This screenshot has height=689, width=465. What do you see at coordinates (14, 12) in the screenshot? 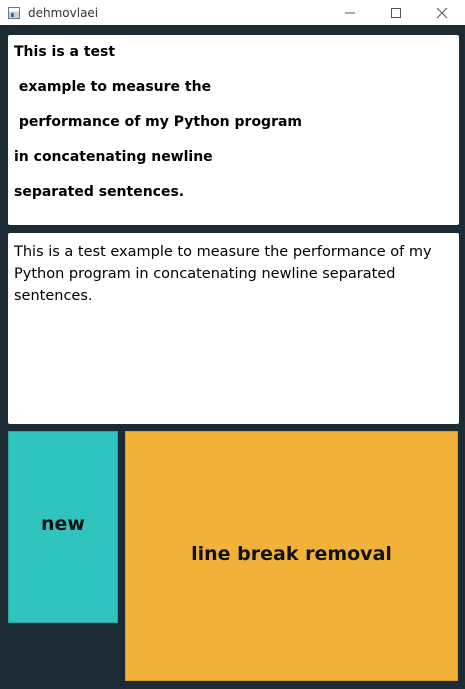
I see `app-window-icon` at bounding box center [14, 12].